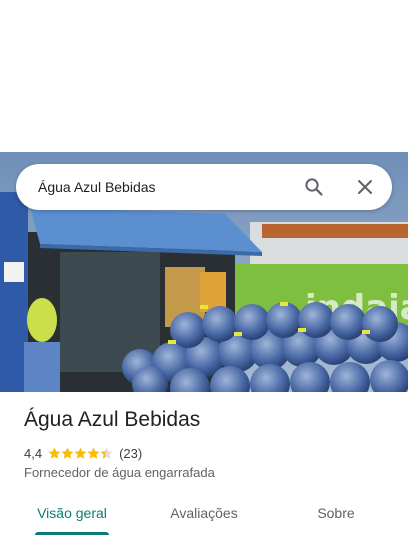 This screenshot has height=544, width=408. I want to click on tab-about: Sobre, so click(336, 516).